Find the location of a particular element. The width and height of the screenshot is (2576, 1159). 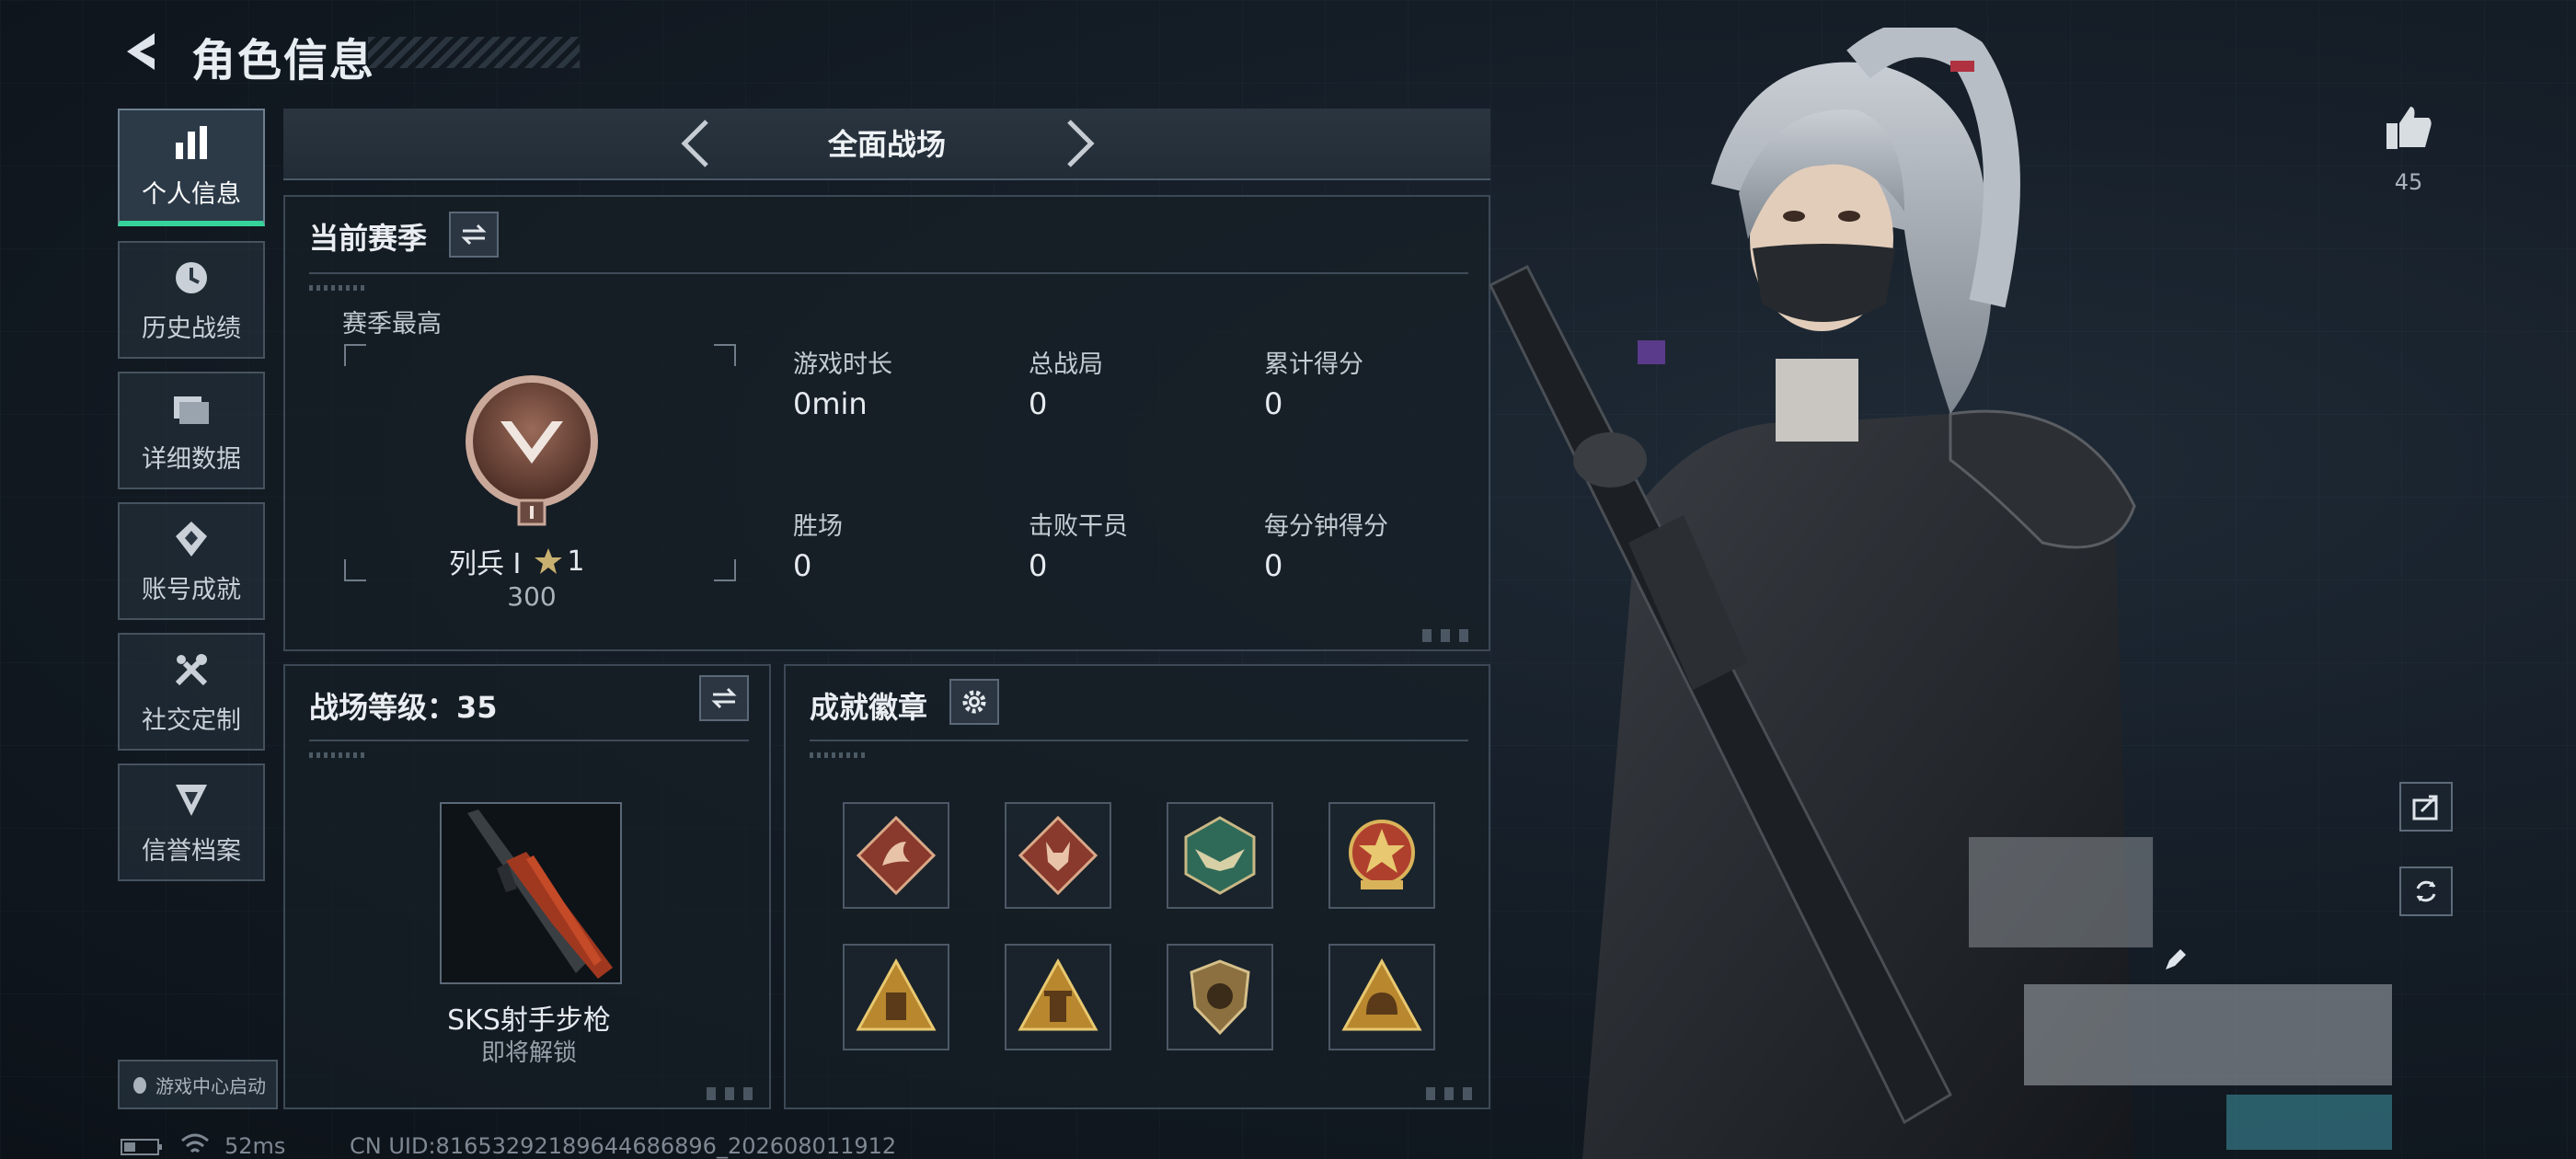

triangle-tower-badge-icon is located at coordinates (1058, 994).